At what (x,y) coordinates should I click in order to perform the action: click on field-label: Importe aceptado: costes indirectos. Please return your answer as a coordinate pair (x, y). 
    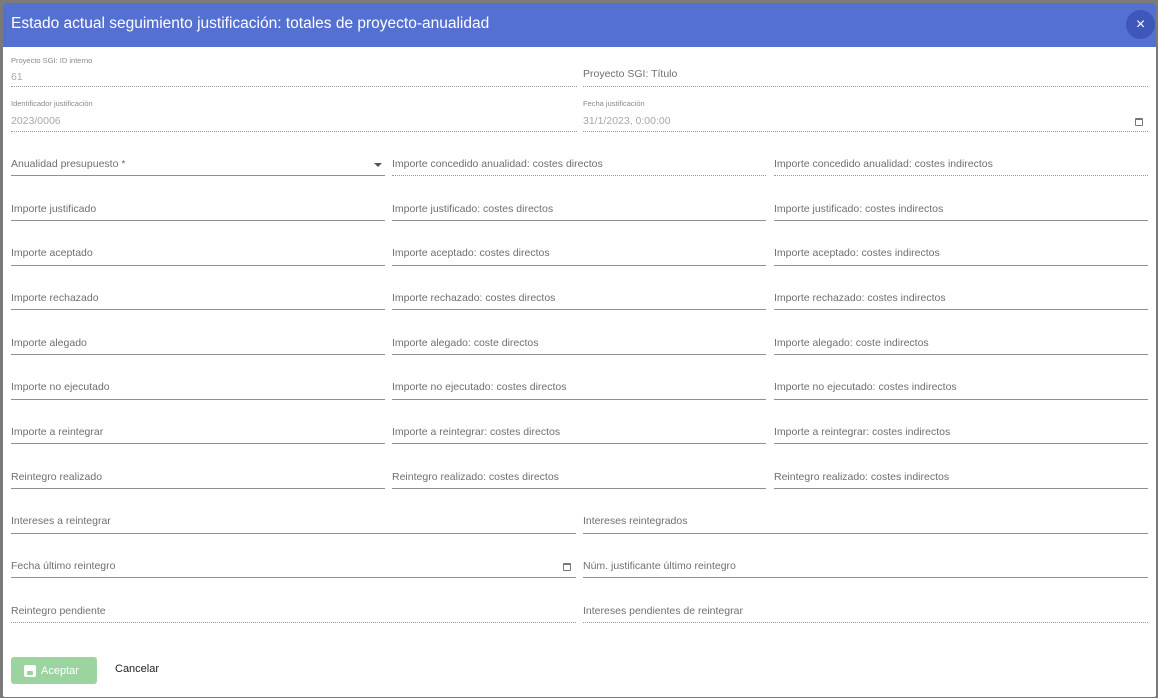
    Looking at the image, I should click on (857, 253).